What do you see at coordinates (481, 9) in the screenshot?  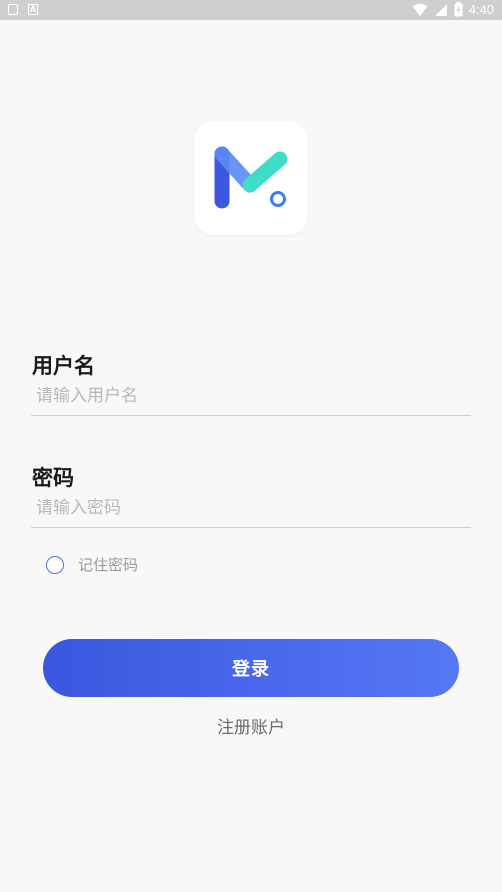 I see `status-time: 4:40` at bounding box center [481, 9].